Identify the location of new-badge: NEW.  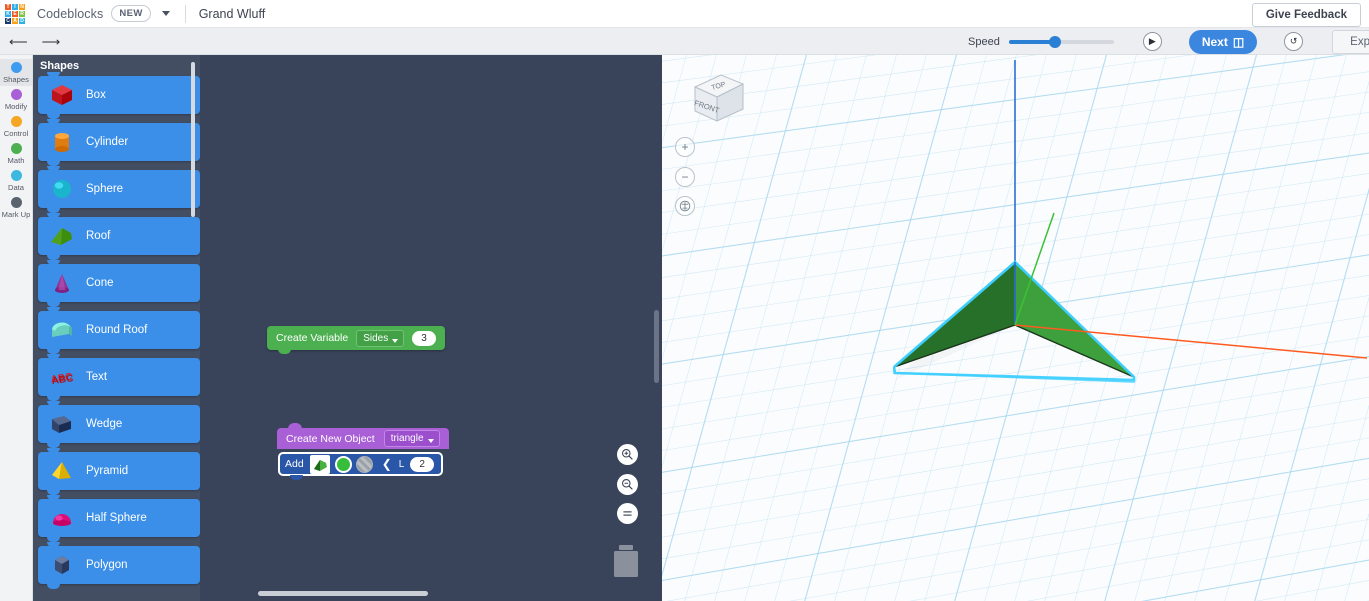
(131, 13).